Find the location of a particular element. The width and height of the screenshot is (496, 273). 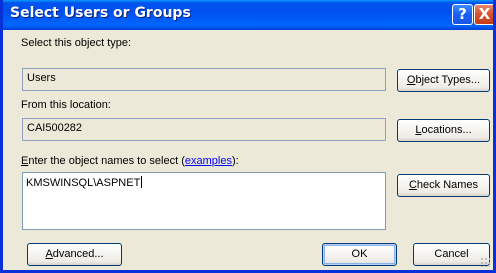

cancel-button: Cancel is located at coordinates (451, 254).